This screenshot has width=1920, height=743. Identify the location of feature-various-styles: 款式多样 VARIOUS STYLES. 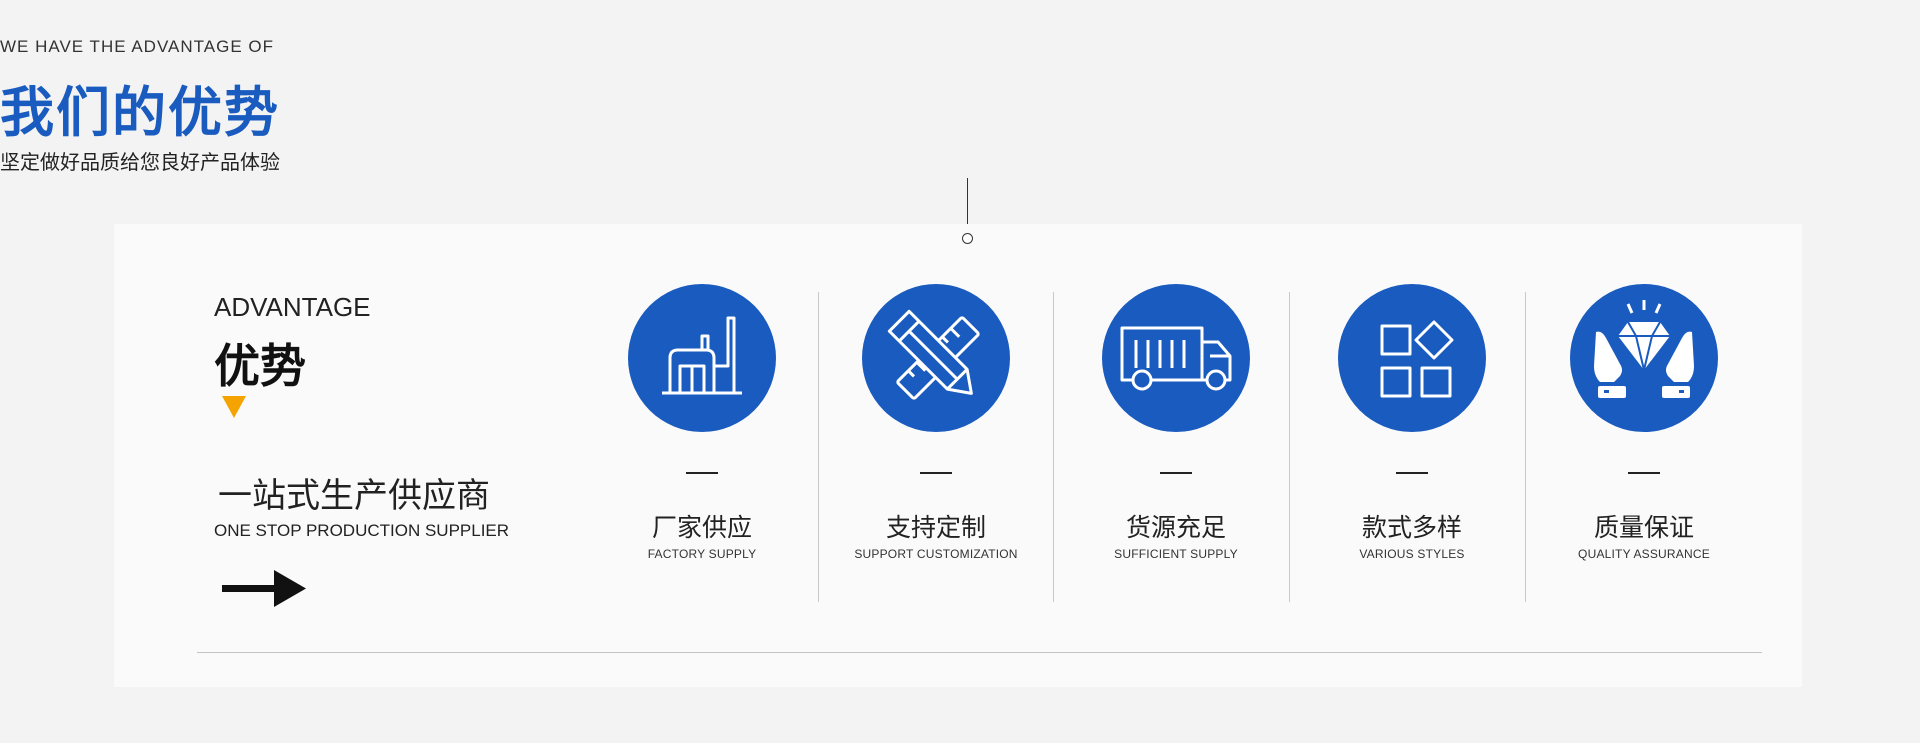
(1412, 444).